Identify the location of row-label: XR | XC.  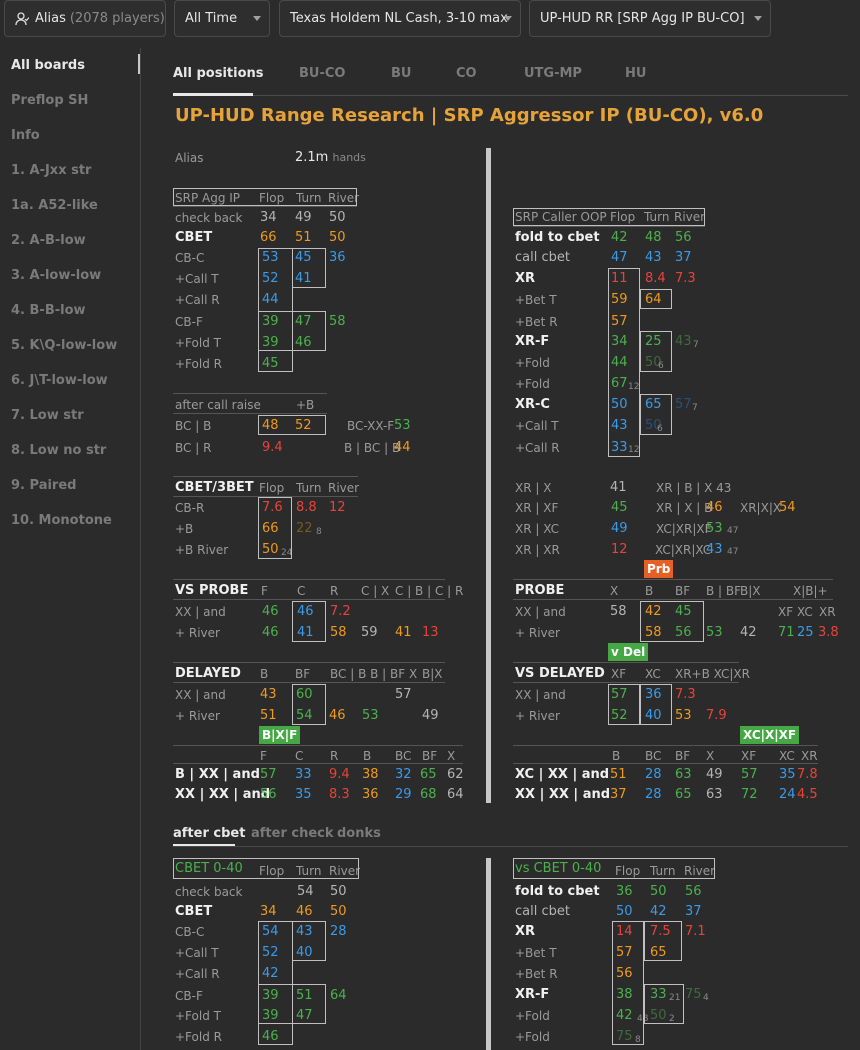
(537, 529).